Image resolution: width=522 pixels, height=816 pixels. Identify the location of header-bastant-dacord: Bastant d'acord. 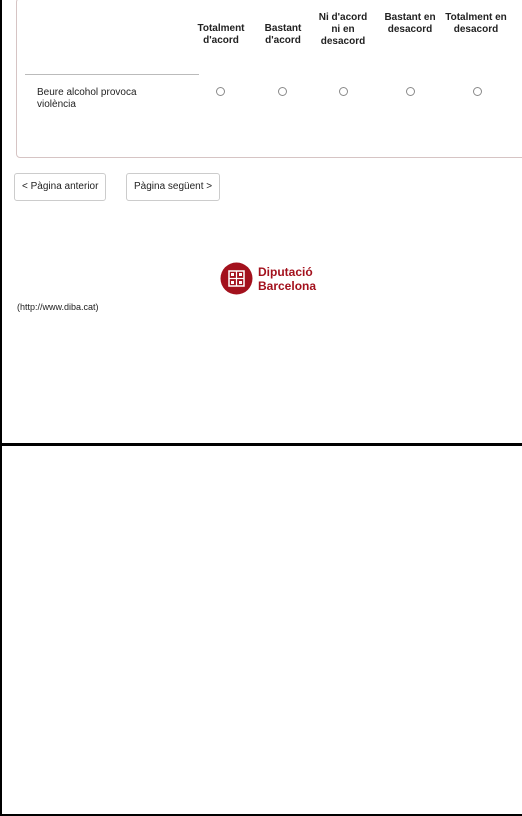
(283, 34).